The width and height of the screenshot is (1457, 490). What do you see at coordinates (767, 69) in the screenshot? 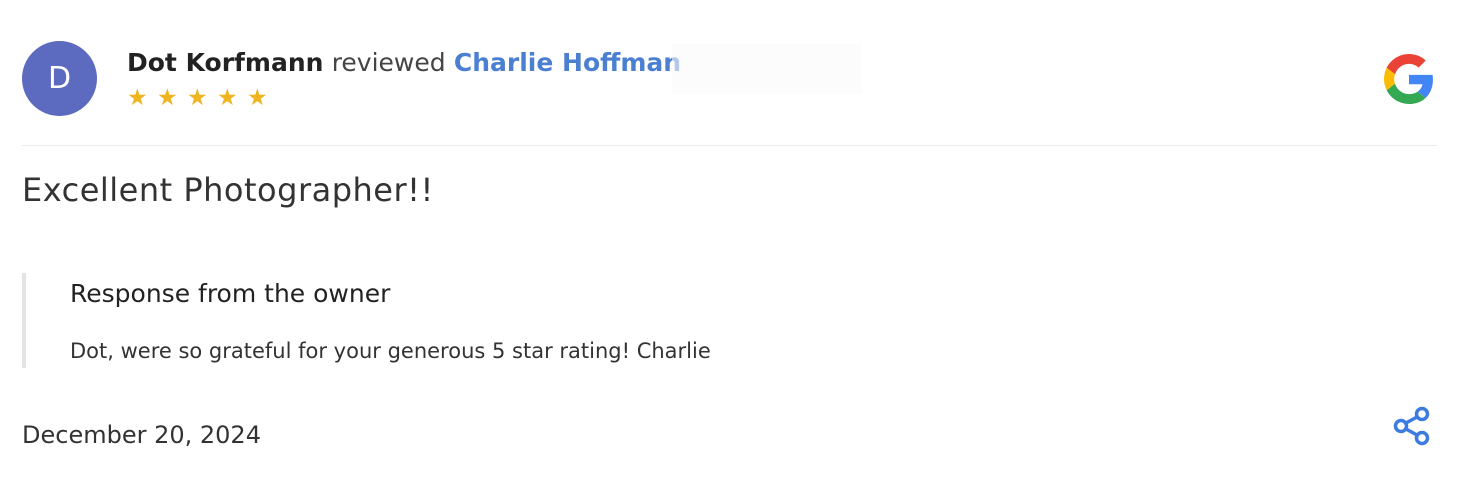
I see `header-overlay` at bounding box center [767, 69].